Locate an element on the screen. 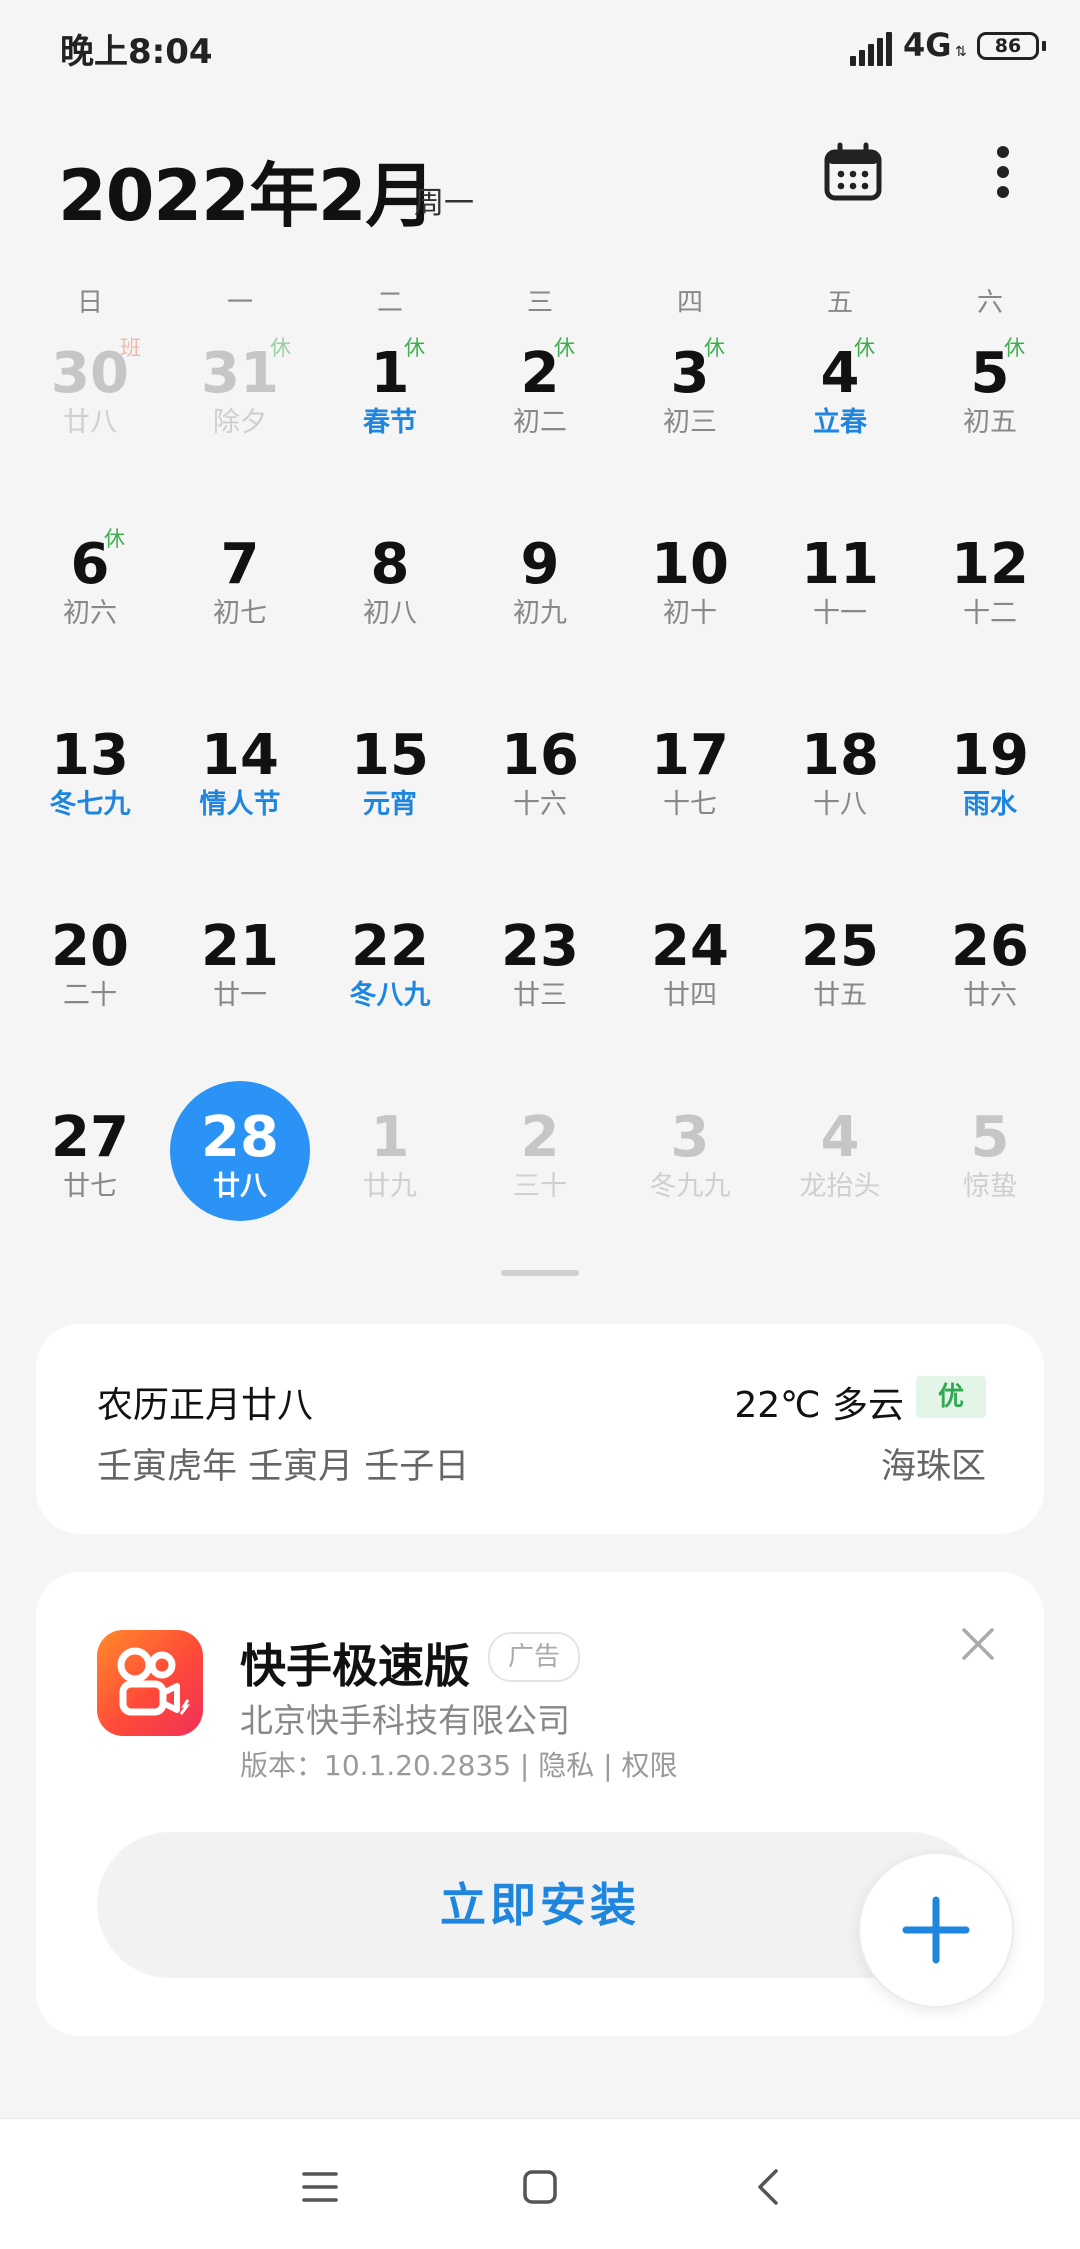 This screenshot has width=1080, height=2249. lunar-or-festival-label: 廿一 is located at coordinates (240, 995).